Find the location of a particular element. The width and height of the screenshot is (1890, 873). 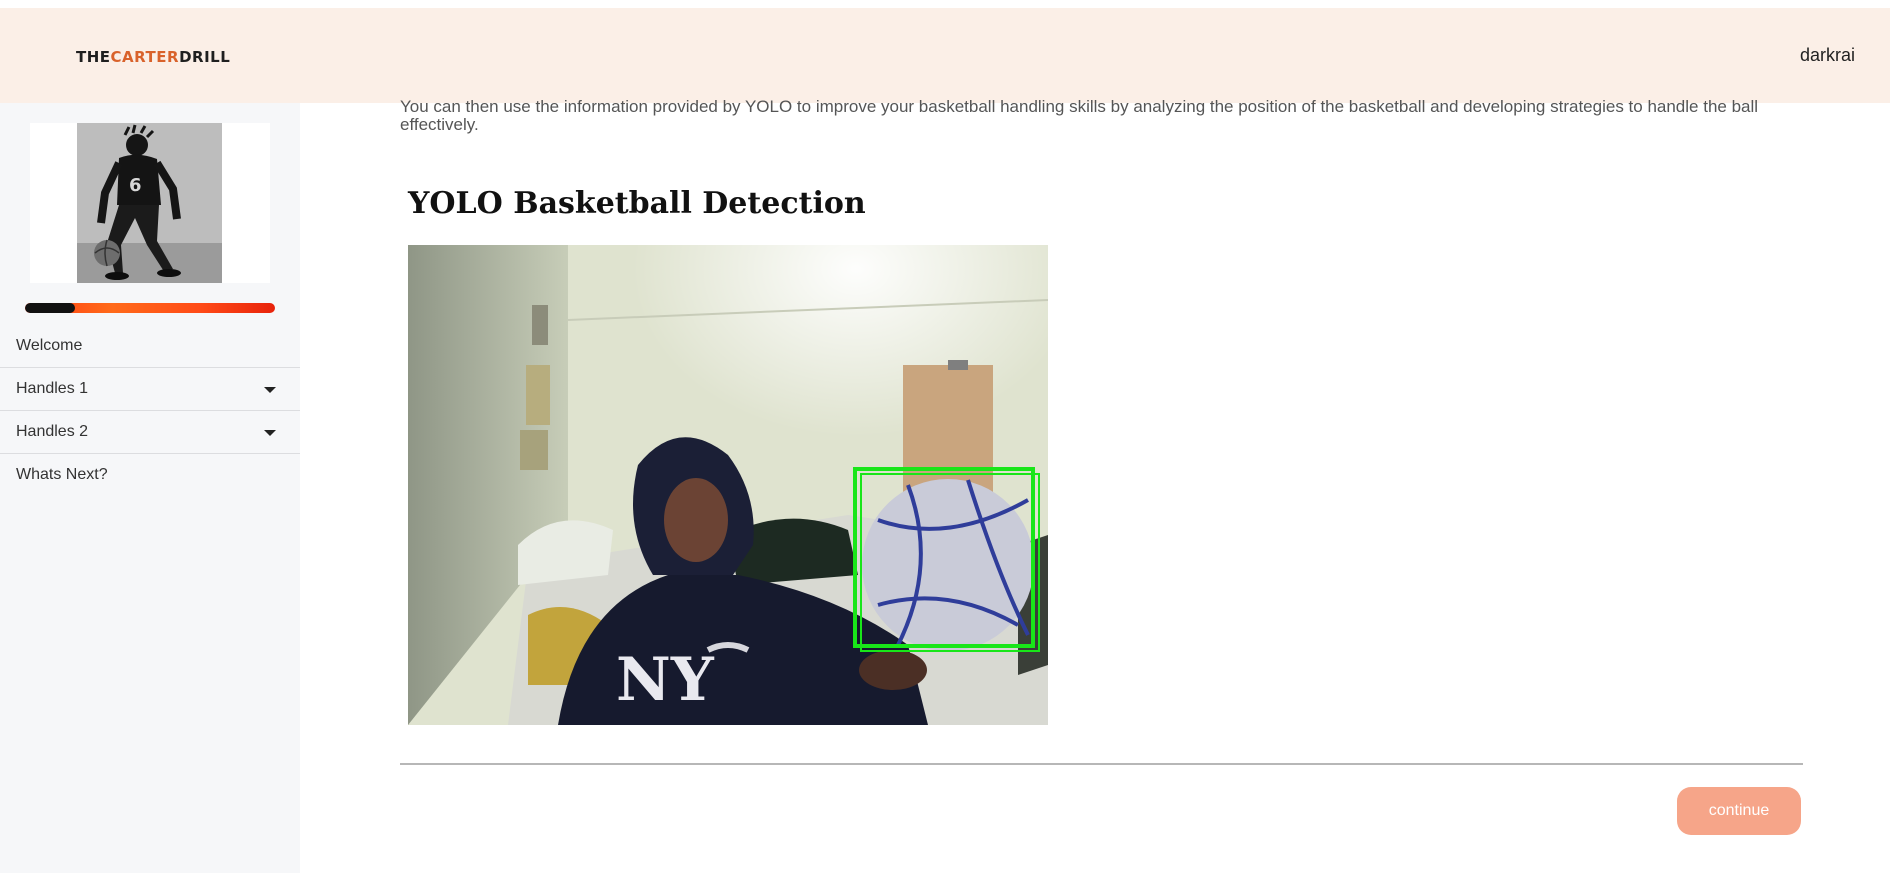

svg-text: NY is located at coordinates (665, 680).